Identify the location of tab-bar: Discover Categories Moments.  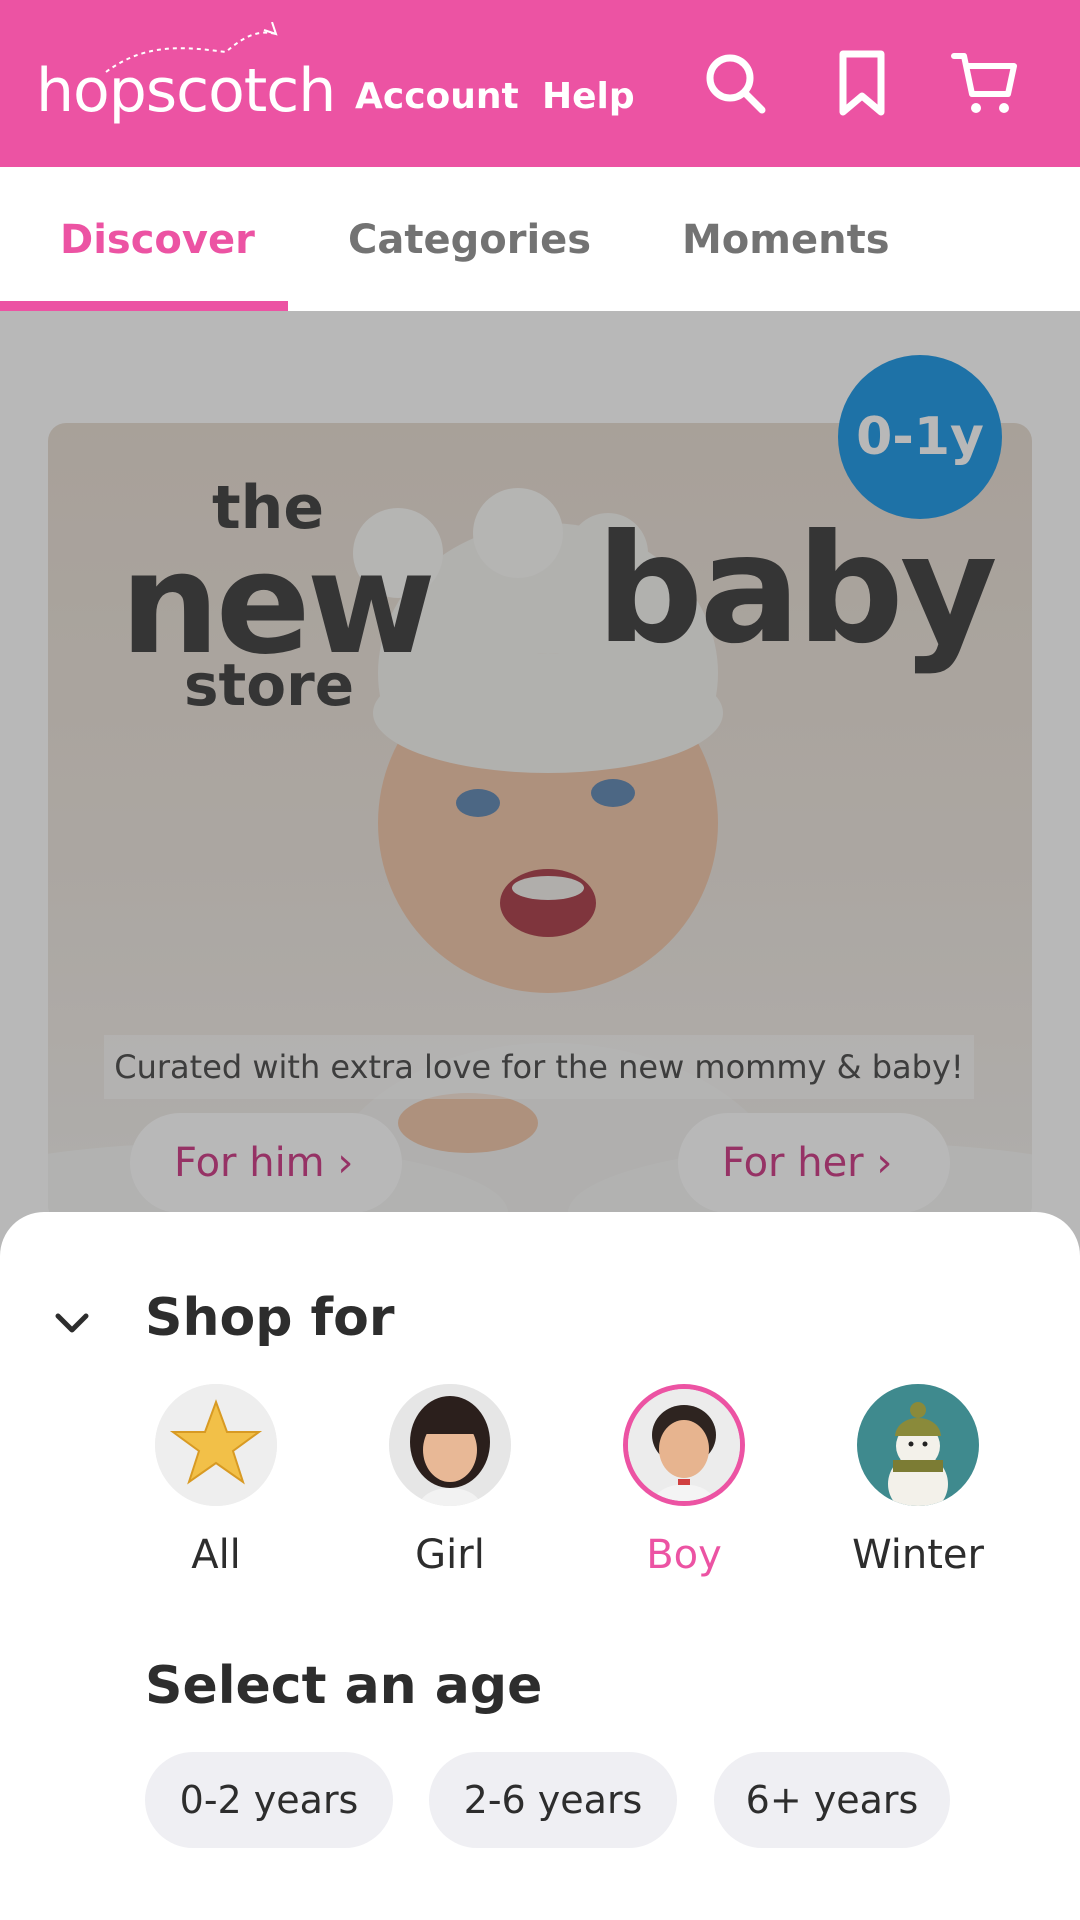
(540, 239).